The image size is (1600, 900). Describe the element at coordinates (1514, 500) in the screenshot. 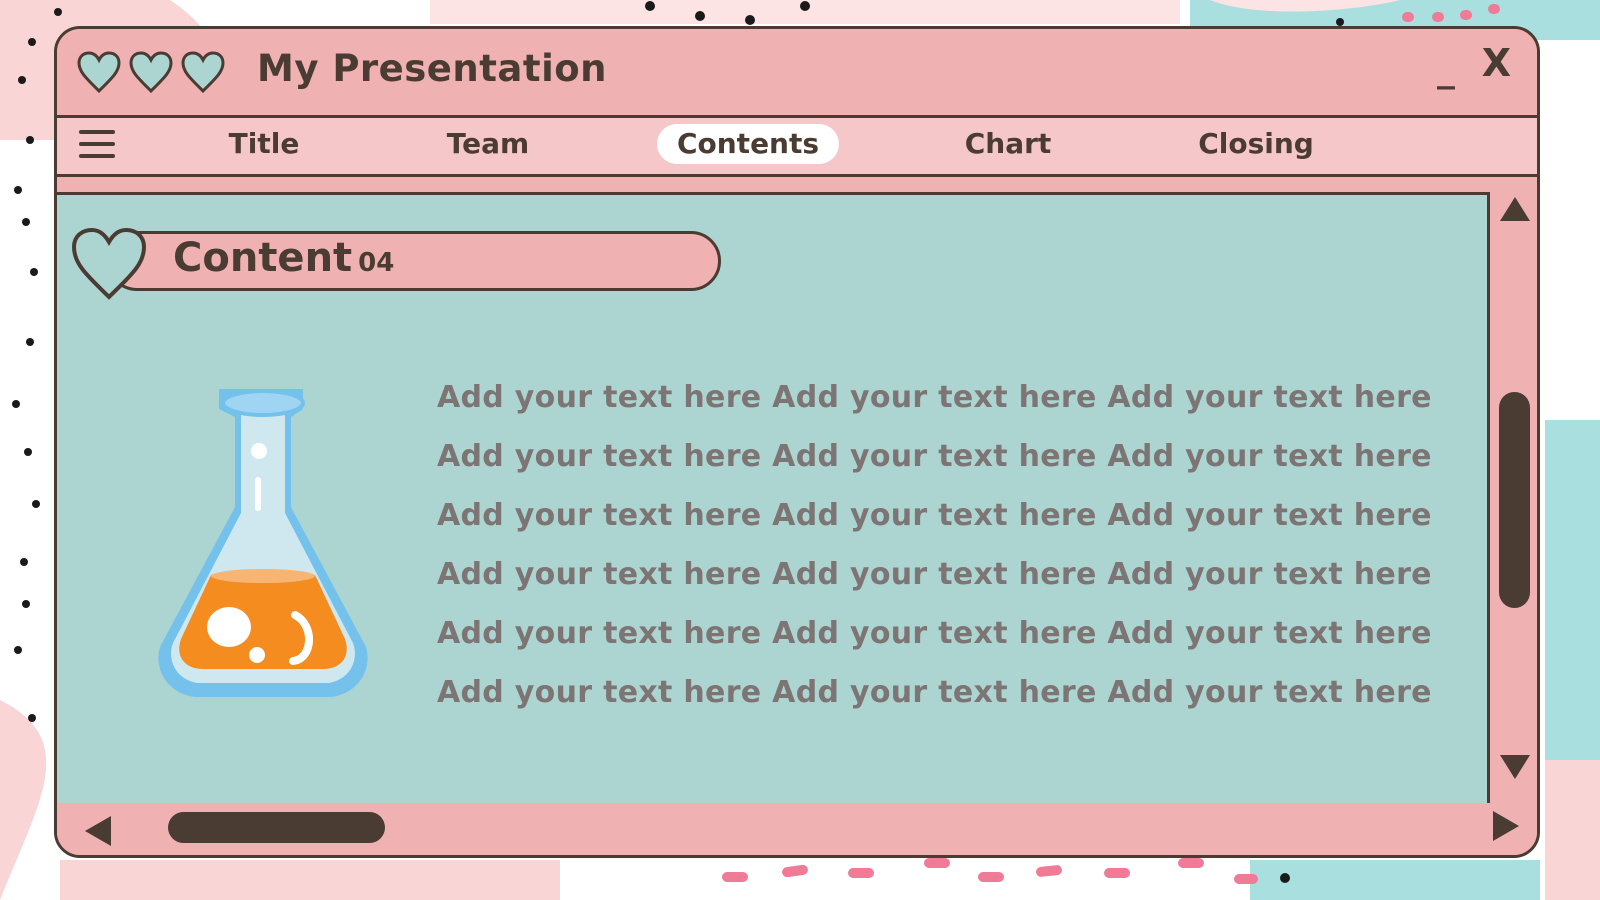

I see `vertical-scroll-thumb` at that location.